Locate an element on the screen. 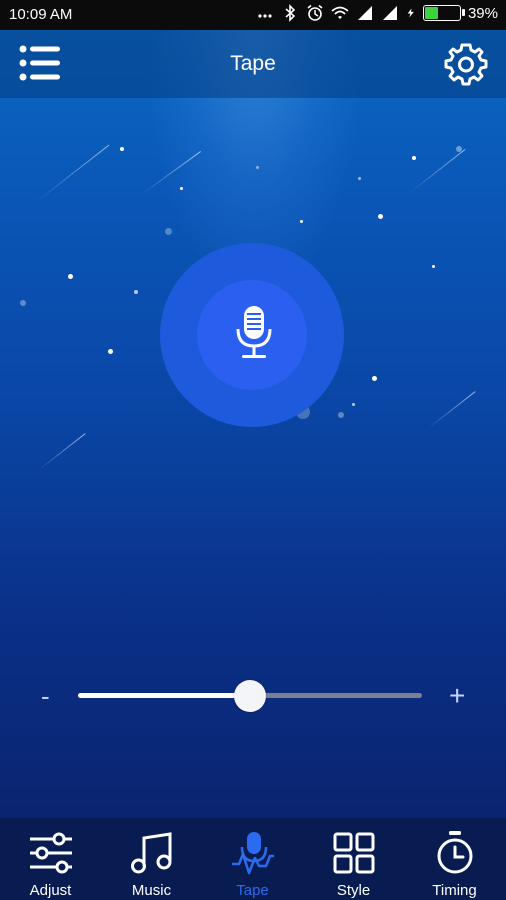 The height and width of the screenshot is (900, 506). grid-icon is located at coordinates (354, 853).